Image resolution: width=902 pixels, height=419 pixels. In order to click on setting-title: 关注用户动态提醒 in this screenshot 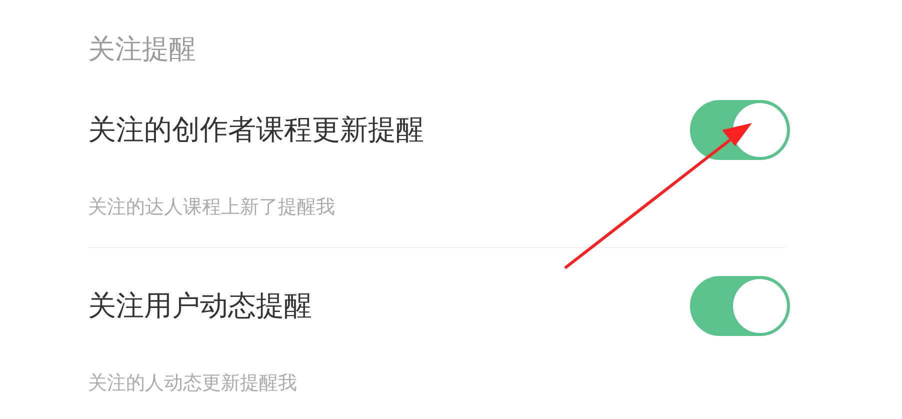, I will do `click(200, 306)`.